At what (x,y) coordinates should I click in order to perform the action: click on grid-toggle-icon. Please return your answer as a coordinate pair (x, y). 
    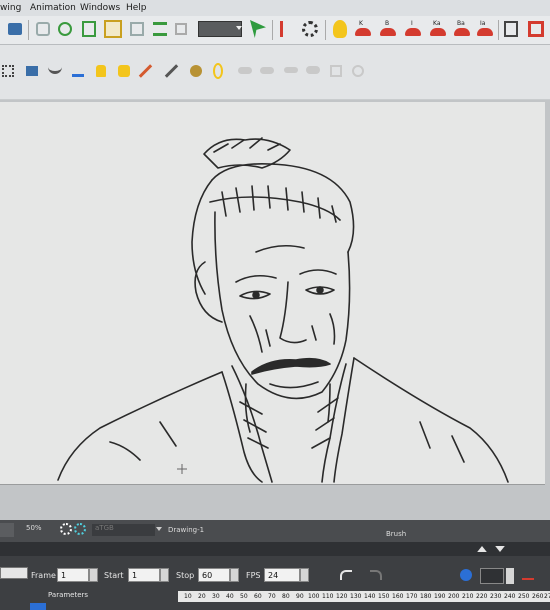
    Looking at the image, I should click on (8, 71).